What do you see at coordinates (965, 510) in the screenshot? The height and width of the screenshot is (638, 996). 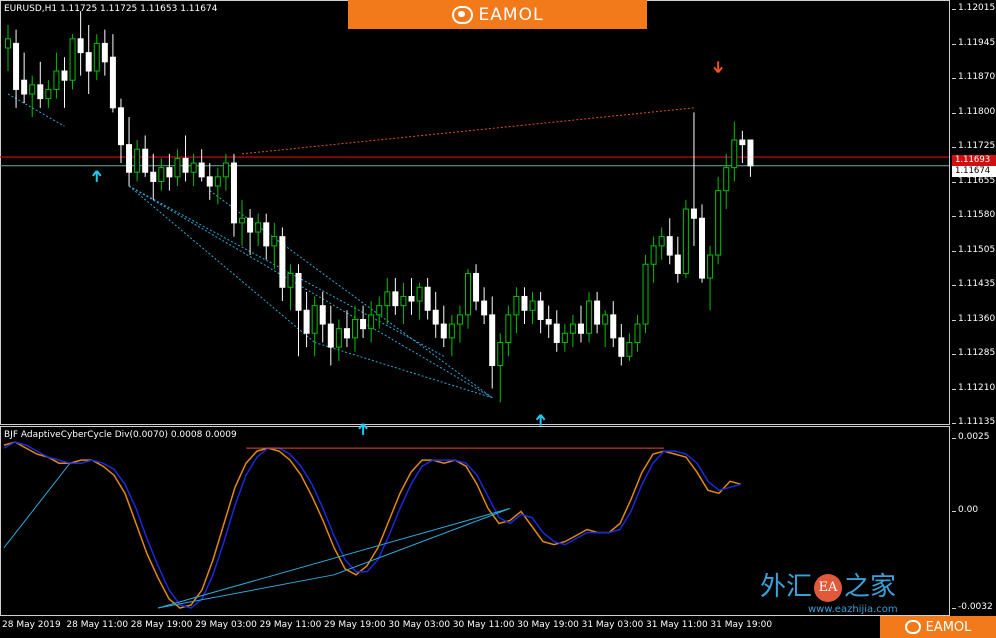 I see `indicator-tick-label: 0.00` at bounding box center [965, 510].